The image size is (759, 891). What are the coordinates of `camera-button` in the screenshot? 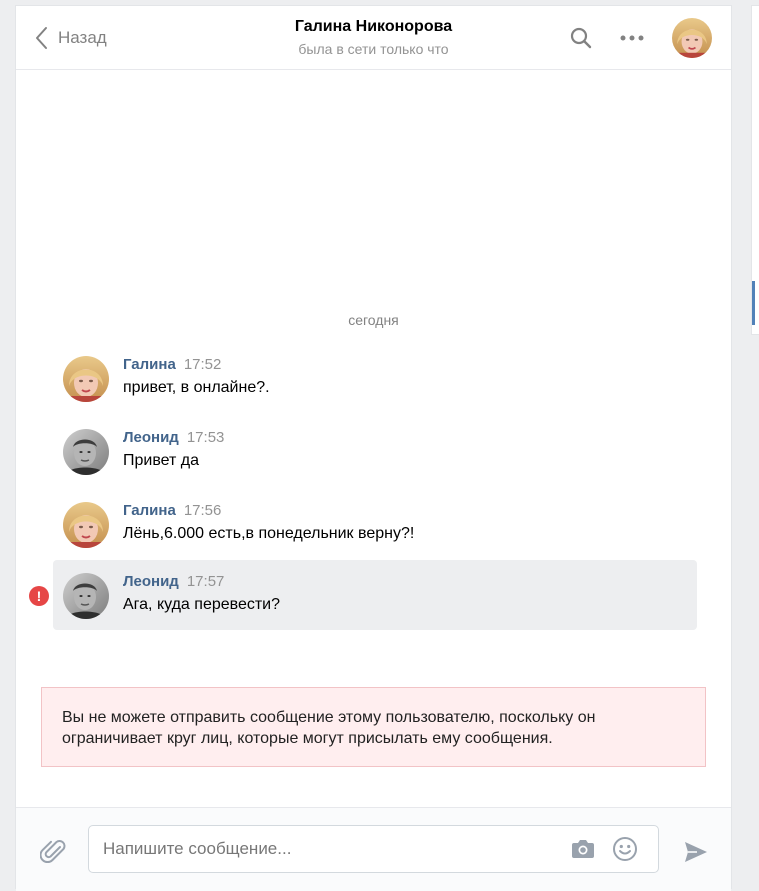 It's located at (583, 849).